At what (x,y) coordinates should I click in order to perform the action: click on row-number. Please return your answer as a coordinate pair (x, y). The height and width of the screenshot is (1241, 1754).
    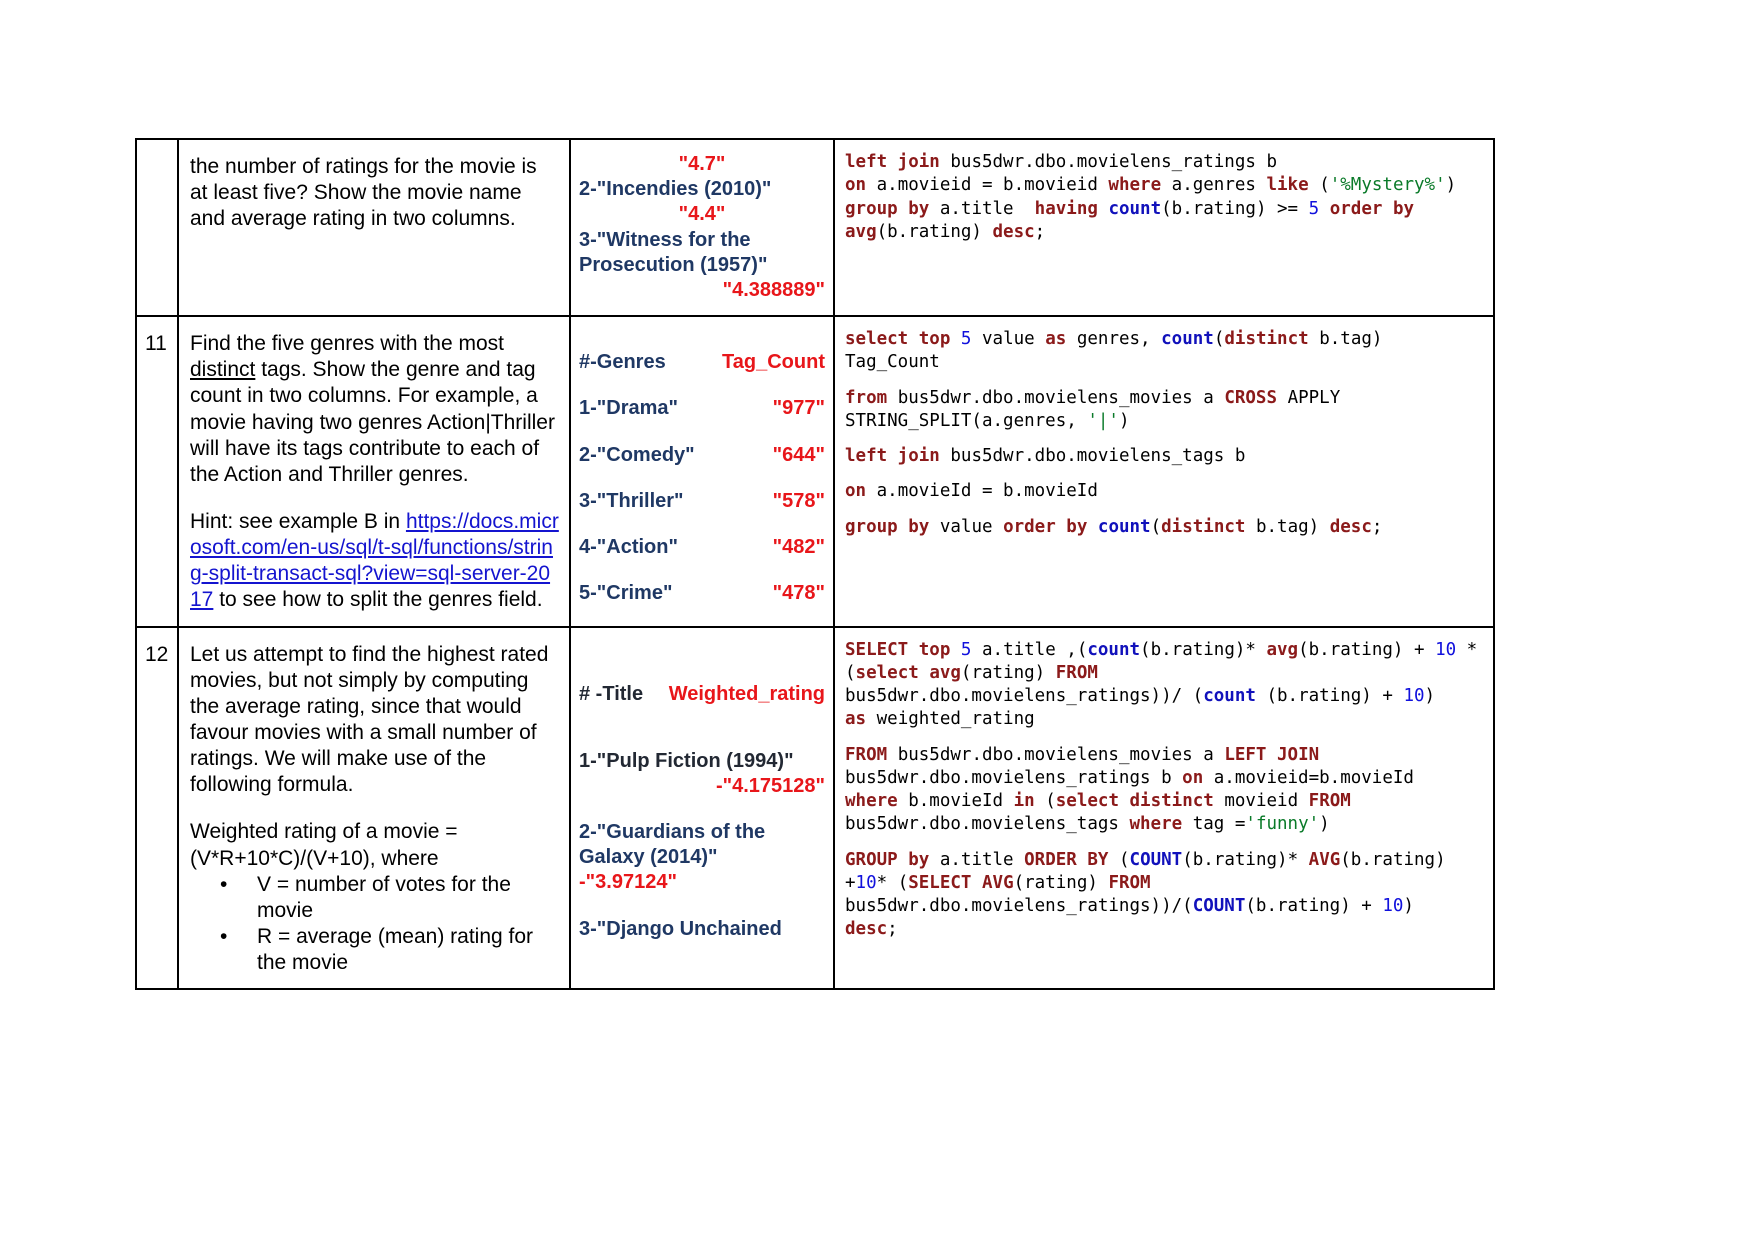
    Looking at the image, I should click on (157, 150).